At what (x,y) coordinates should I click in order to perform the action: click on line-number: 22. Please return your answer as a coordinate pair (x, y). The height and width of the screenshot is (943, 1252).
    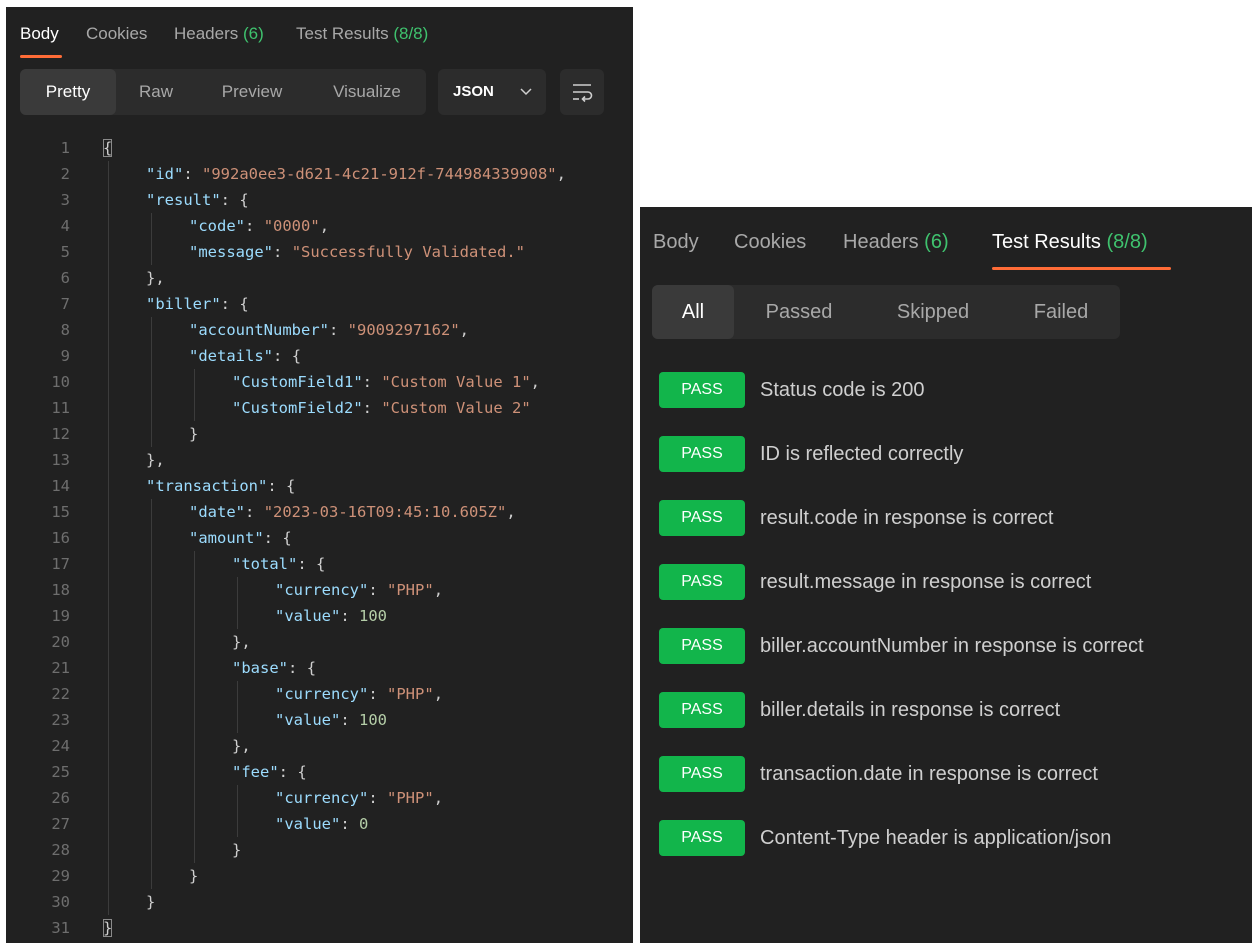
    Looking at the image, I should click on (60, 694).